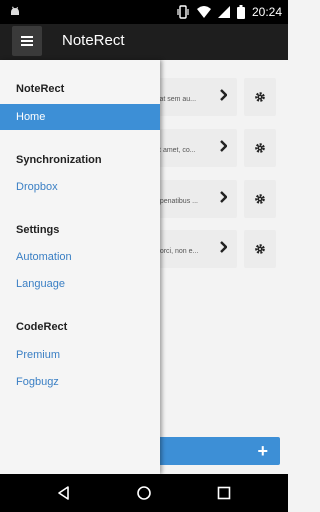  I want to click on battery-icon, so click(240, 12).